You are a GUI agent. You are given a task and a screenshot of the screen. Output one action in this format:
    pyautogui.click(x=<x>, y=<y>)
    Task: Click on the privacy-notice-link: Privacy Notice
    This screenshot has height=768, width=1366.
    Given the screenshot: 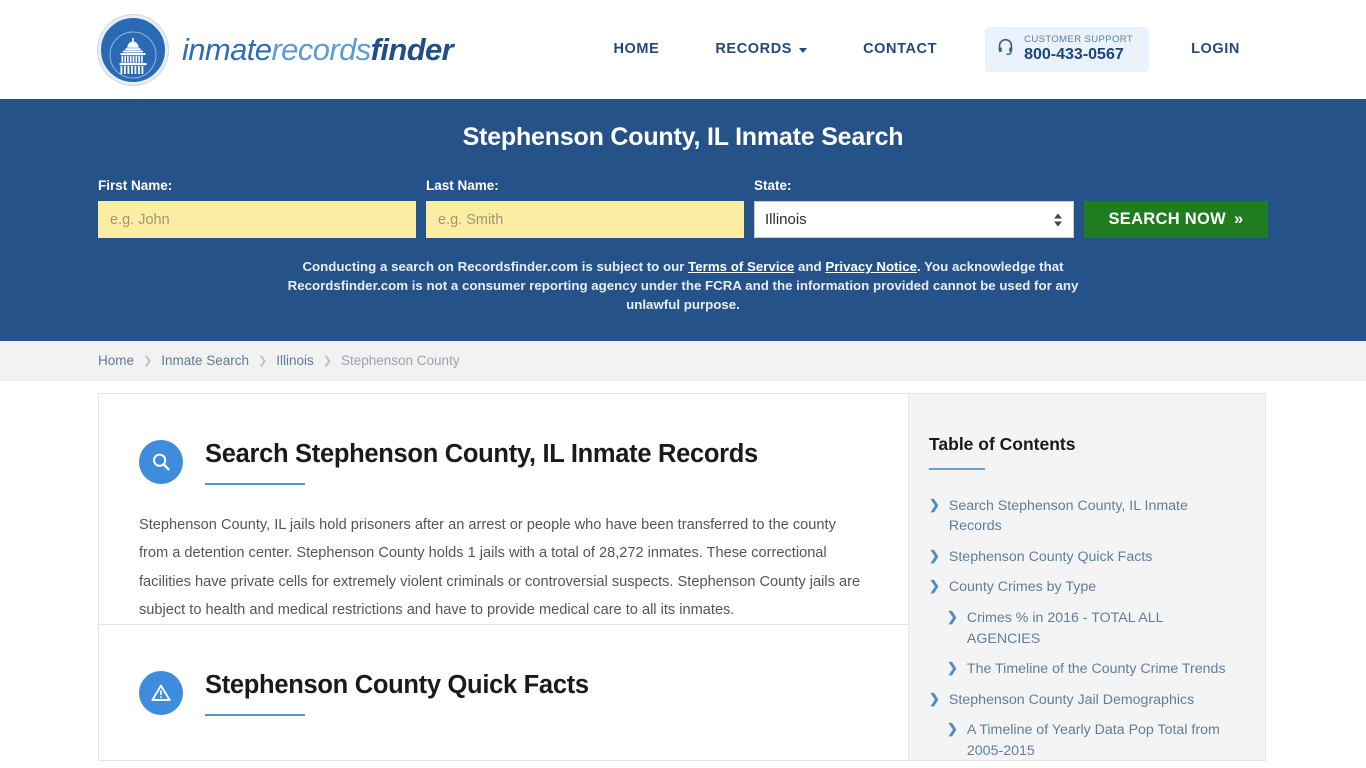 What is the action you would take?
    pyautogui.click(x=871, y=266)
    